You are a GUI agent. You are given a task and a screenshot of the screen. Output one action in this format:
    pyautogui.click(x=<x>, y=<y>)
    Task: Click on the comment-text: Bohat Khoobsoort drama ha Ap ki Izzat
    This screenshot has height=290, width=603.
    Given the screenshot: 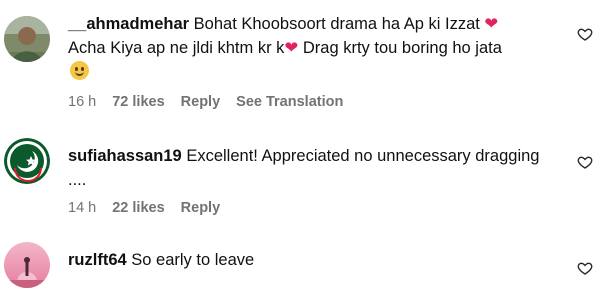 What is the action you would take?
    pyautogui.click(x=336, y=24)
    